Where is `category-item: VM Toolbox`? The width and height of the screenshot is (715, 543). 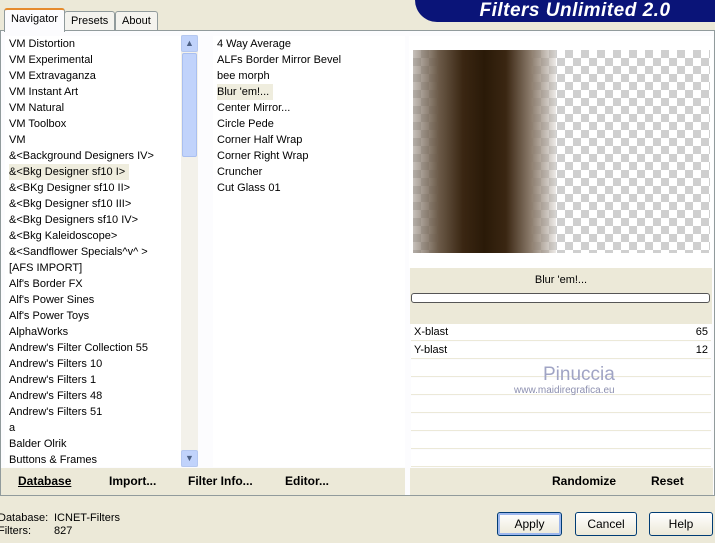
category-item: VM Toolbox is located at coordinates (37, 124).